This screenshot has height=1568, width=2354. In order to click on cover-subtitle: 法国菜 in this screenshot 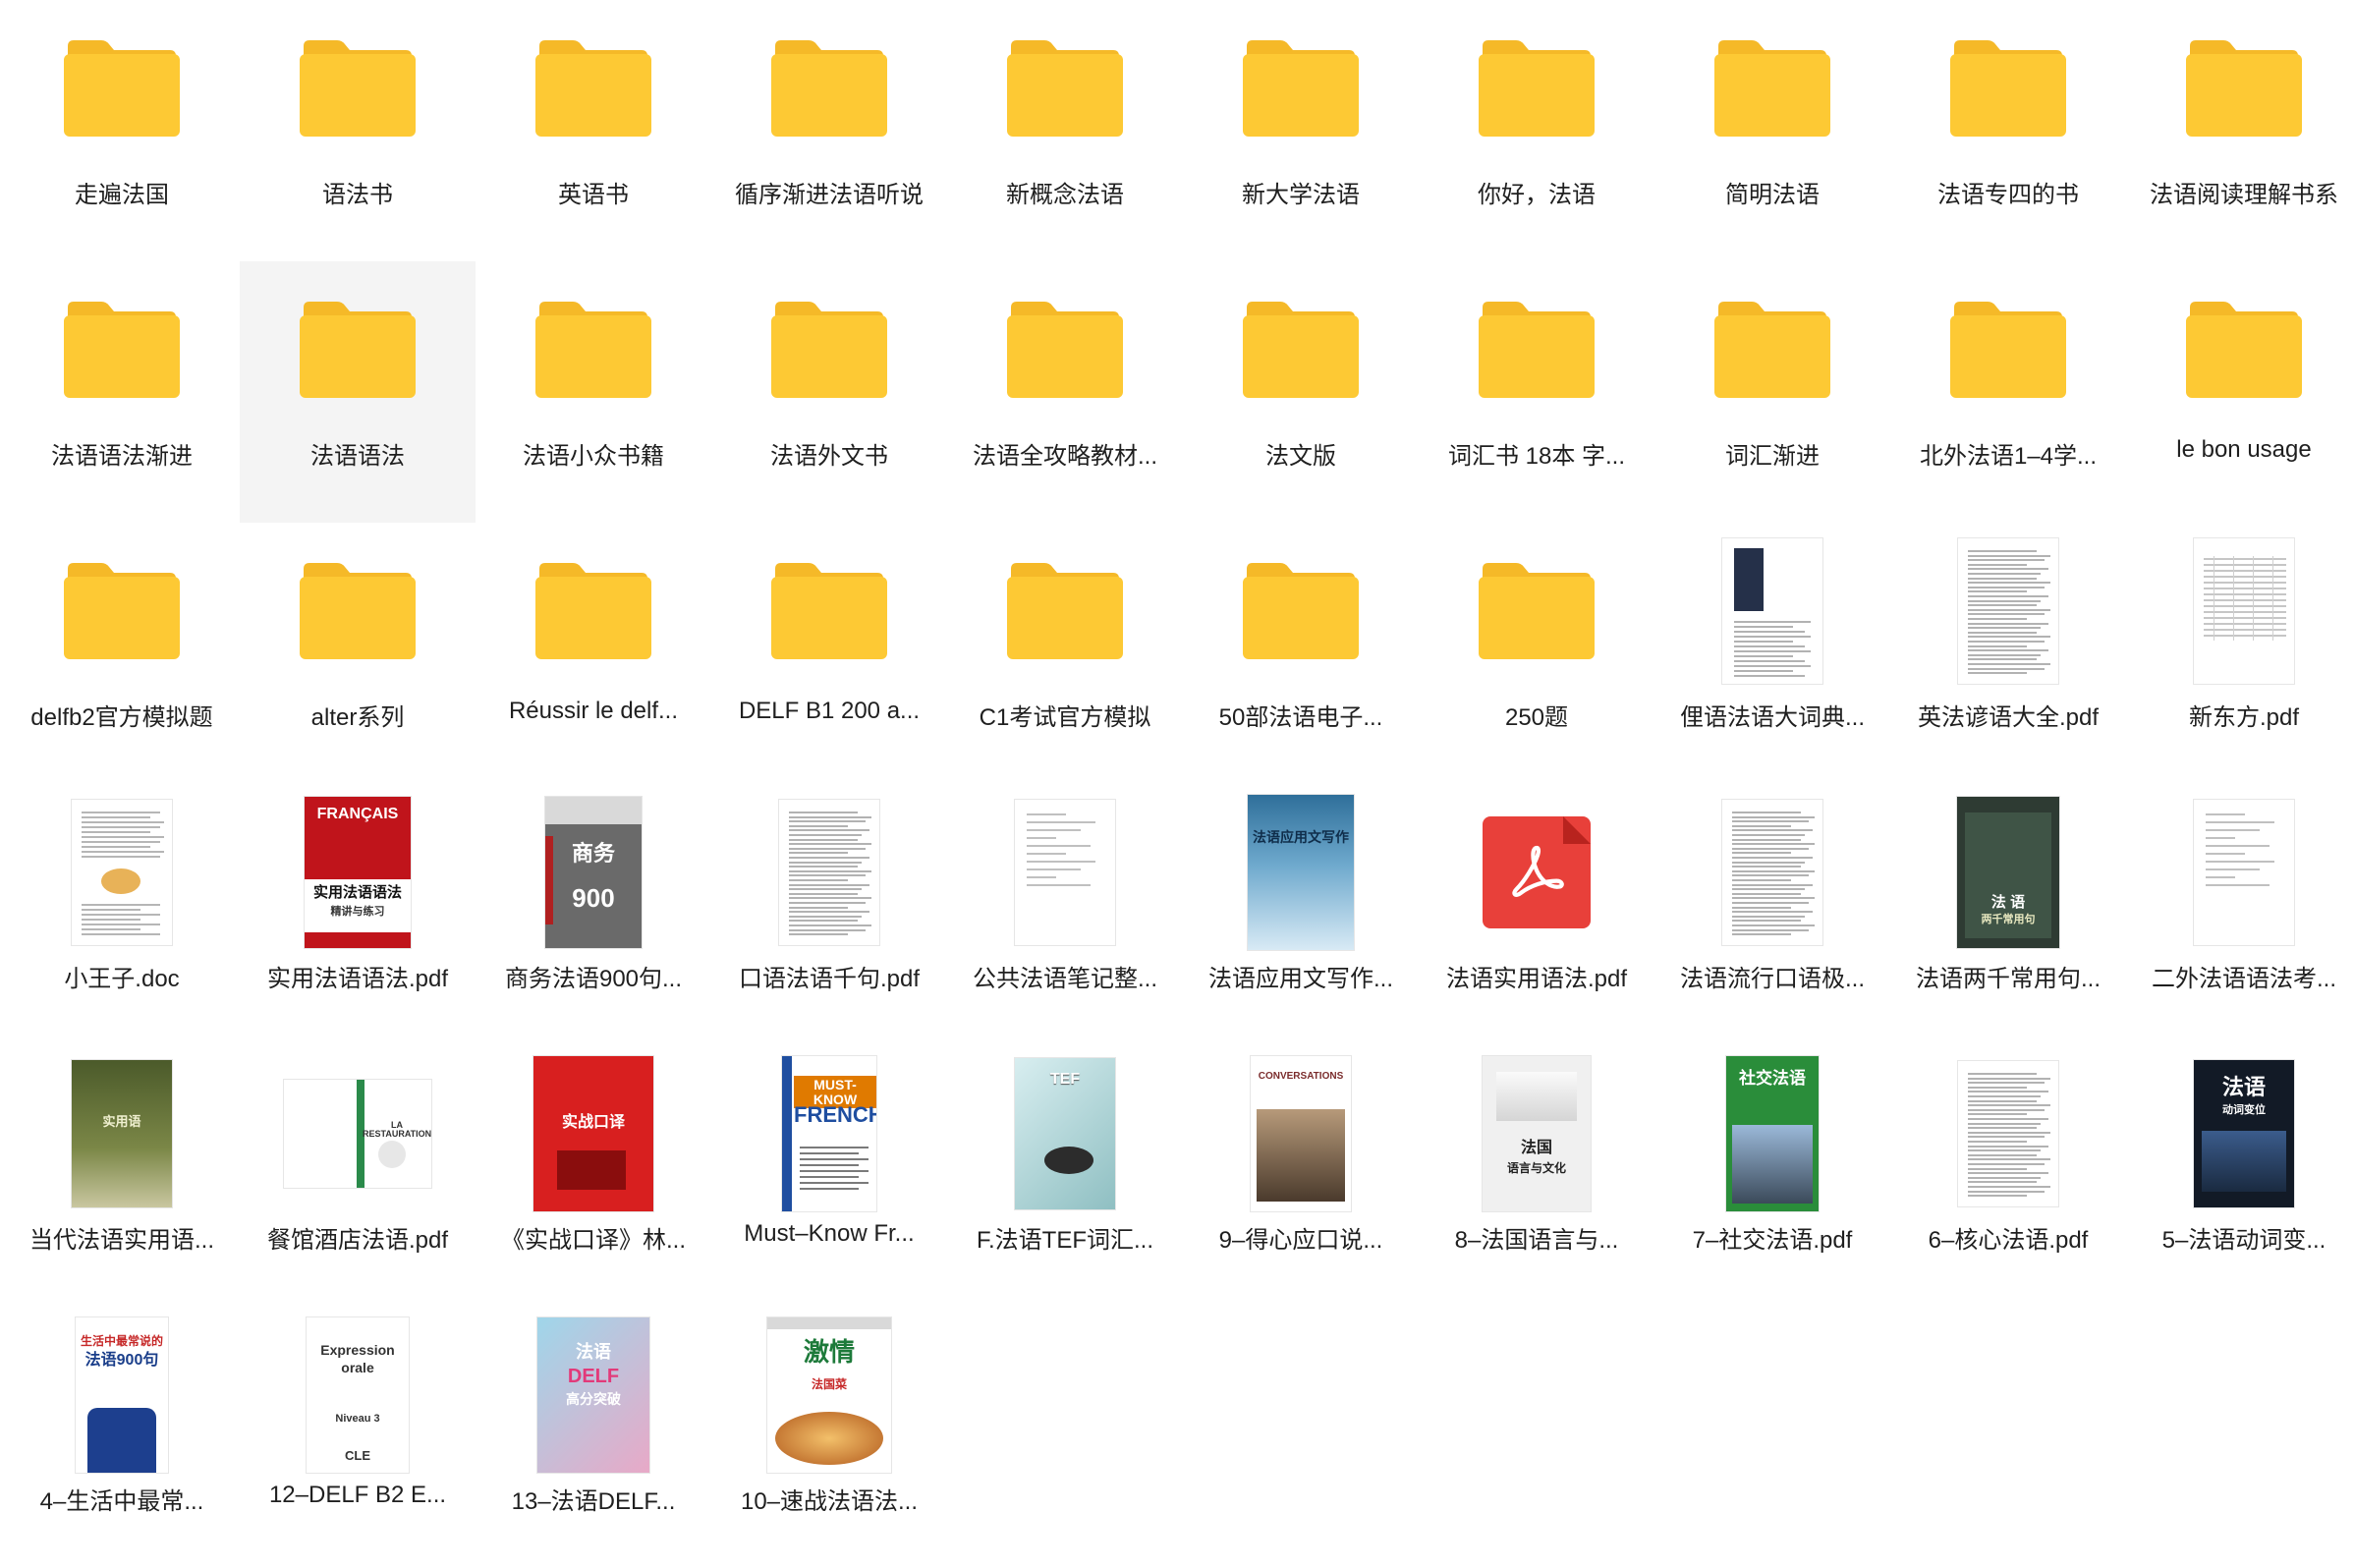, I will do `click(829, 1384)`.